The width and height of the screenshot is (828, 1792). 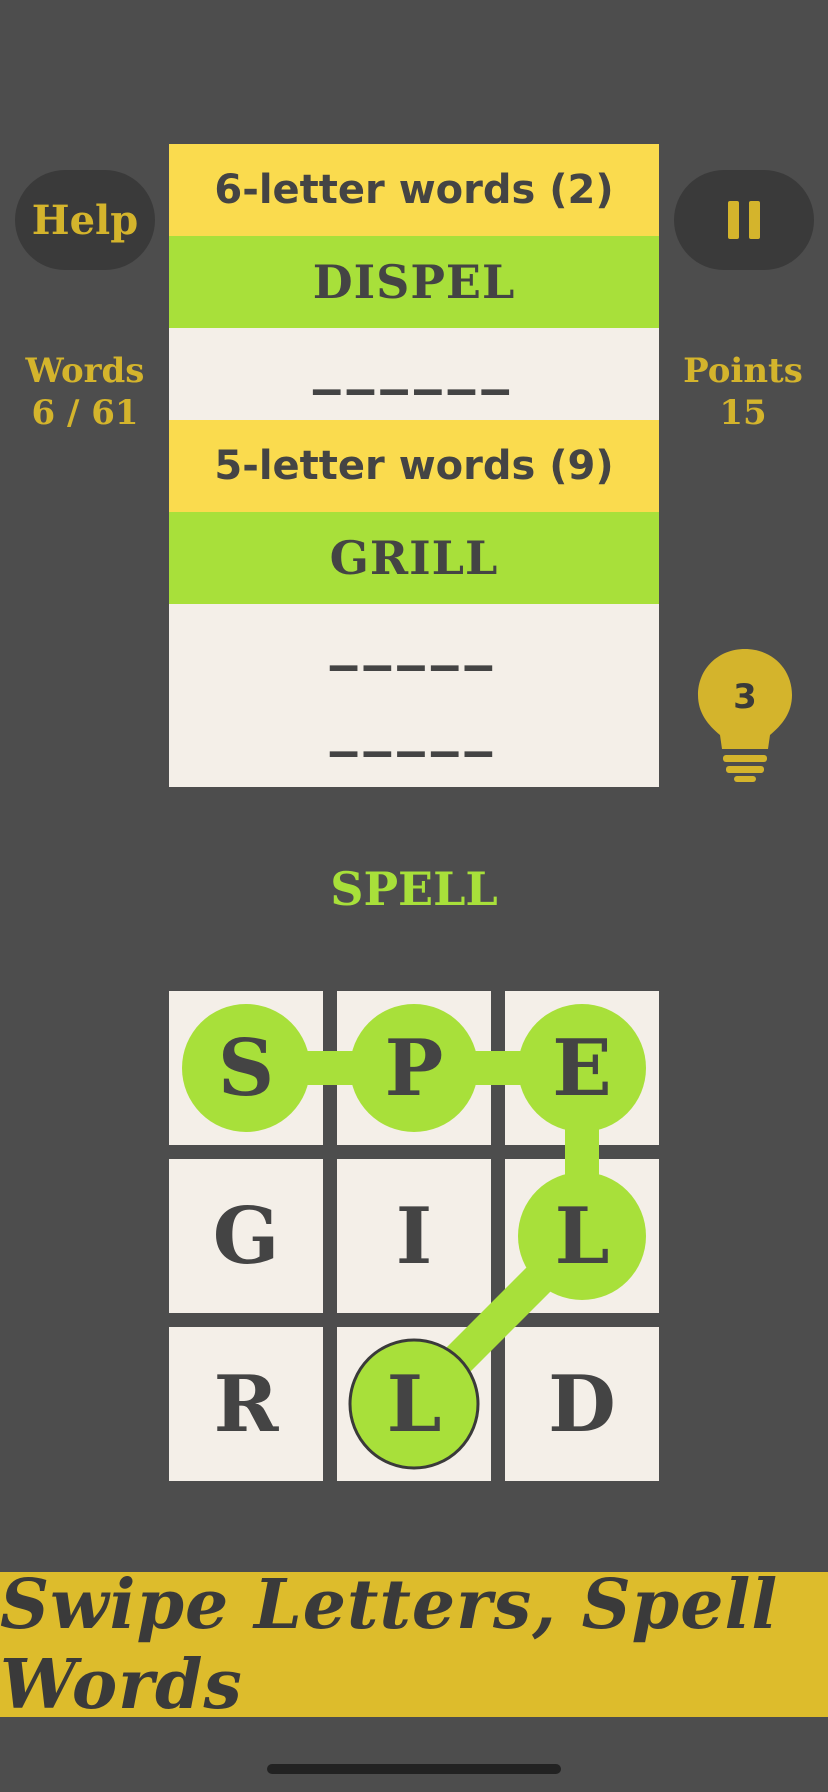 I want to click on help-label: Help, so click(x=85, y=220).